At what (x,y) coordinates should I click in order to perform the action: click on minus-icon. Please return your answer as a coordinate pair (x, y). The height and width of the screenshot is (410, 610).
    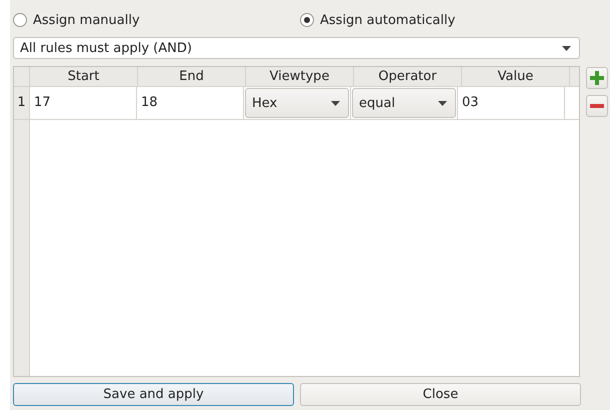
    Looking at the image, I should click on (597, 106).